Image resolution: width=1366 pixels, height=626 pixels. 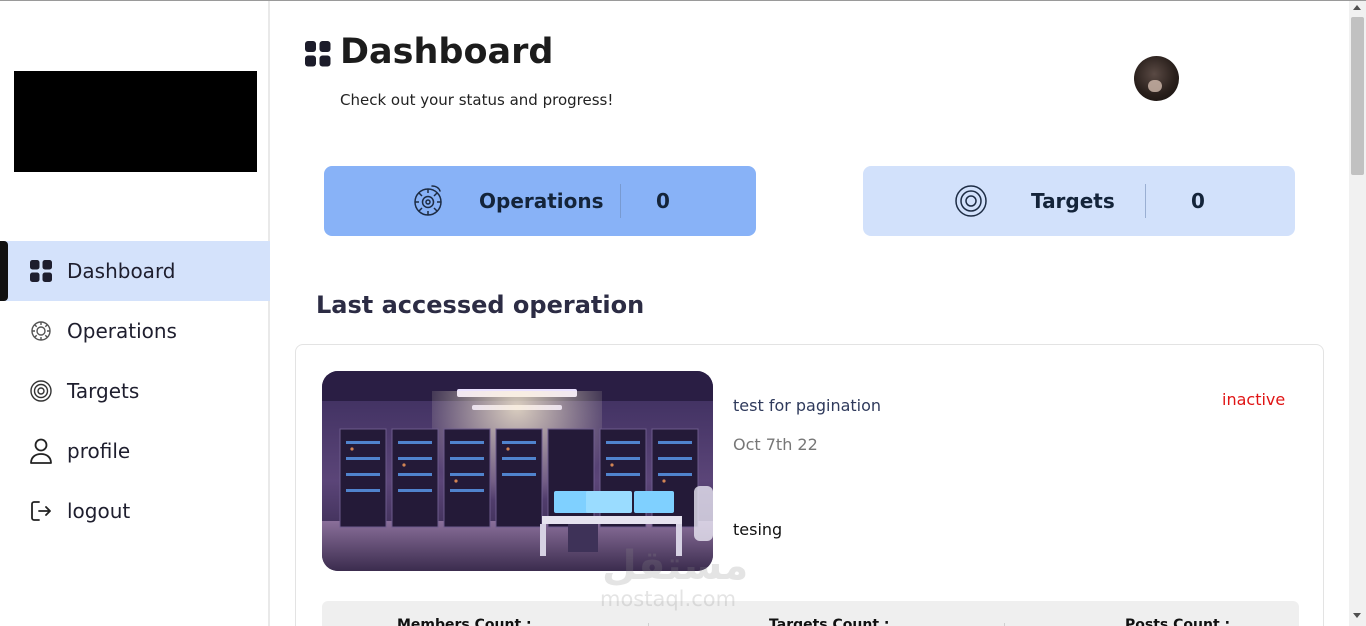 What do you see at coordinates (807, 405) in the screenshot?
I see `operation-name: test for pagination` at bounding box center [807, 405].